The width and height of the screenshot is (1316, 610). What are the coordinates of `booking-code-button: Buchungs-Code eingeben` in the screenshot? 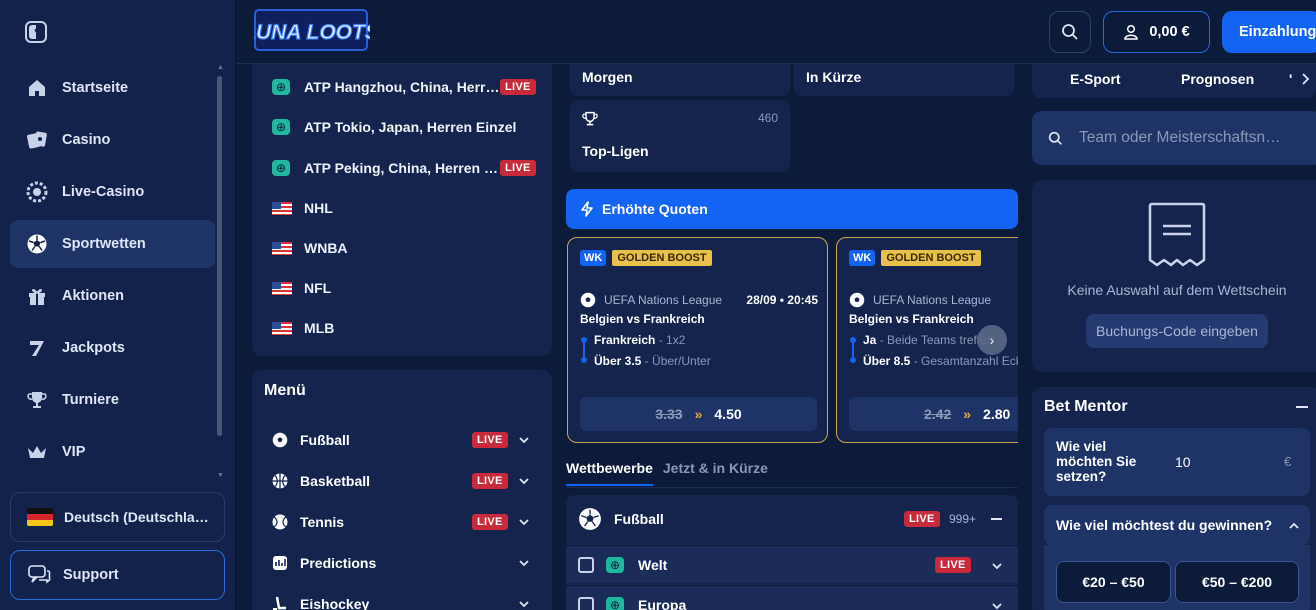 It's located at (1177, 331).